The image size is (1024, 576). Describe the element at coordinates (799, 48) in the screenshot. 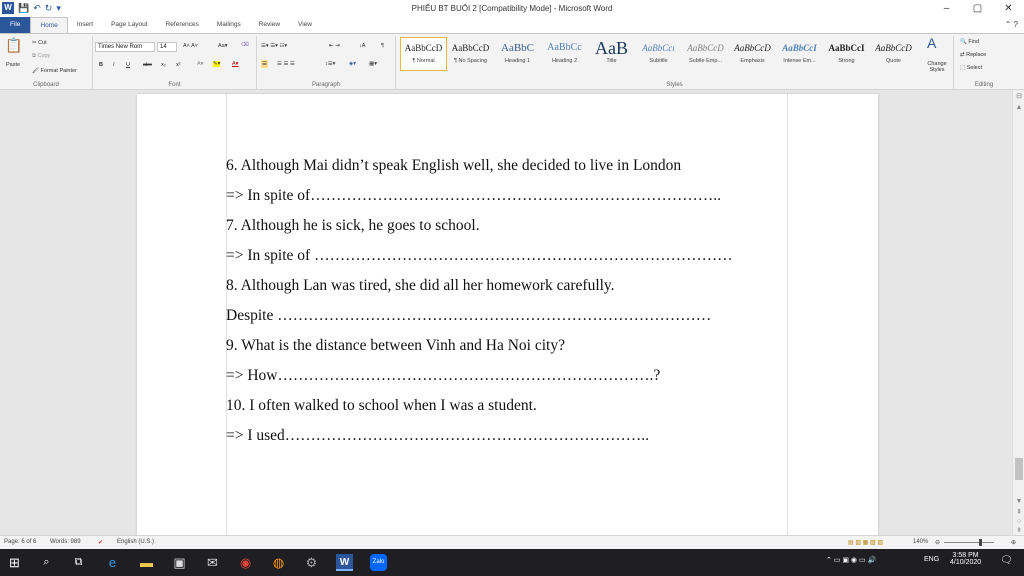

I see `style-preview: AaBbCcI` at that location.